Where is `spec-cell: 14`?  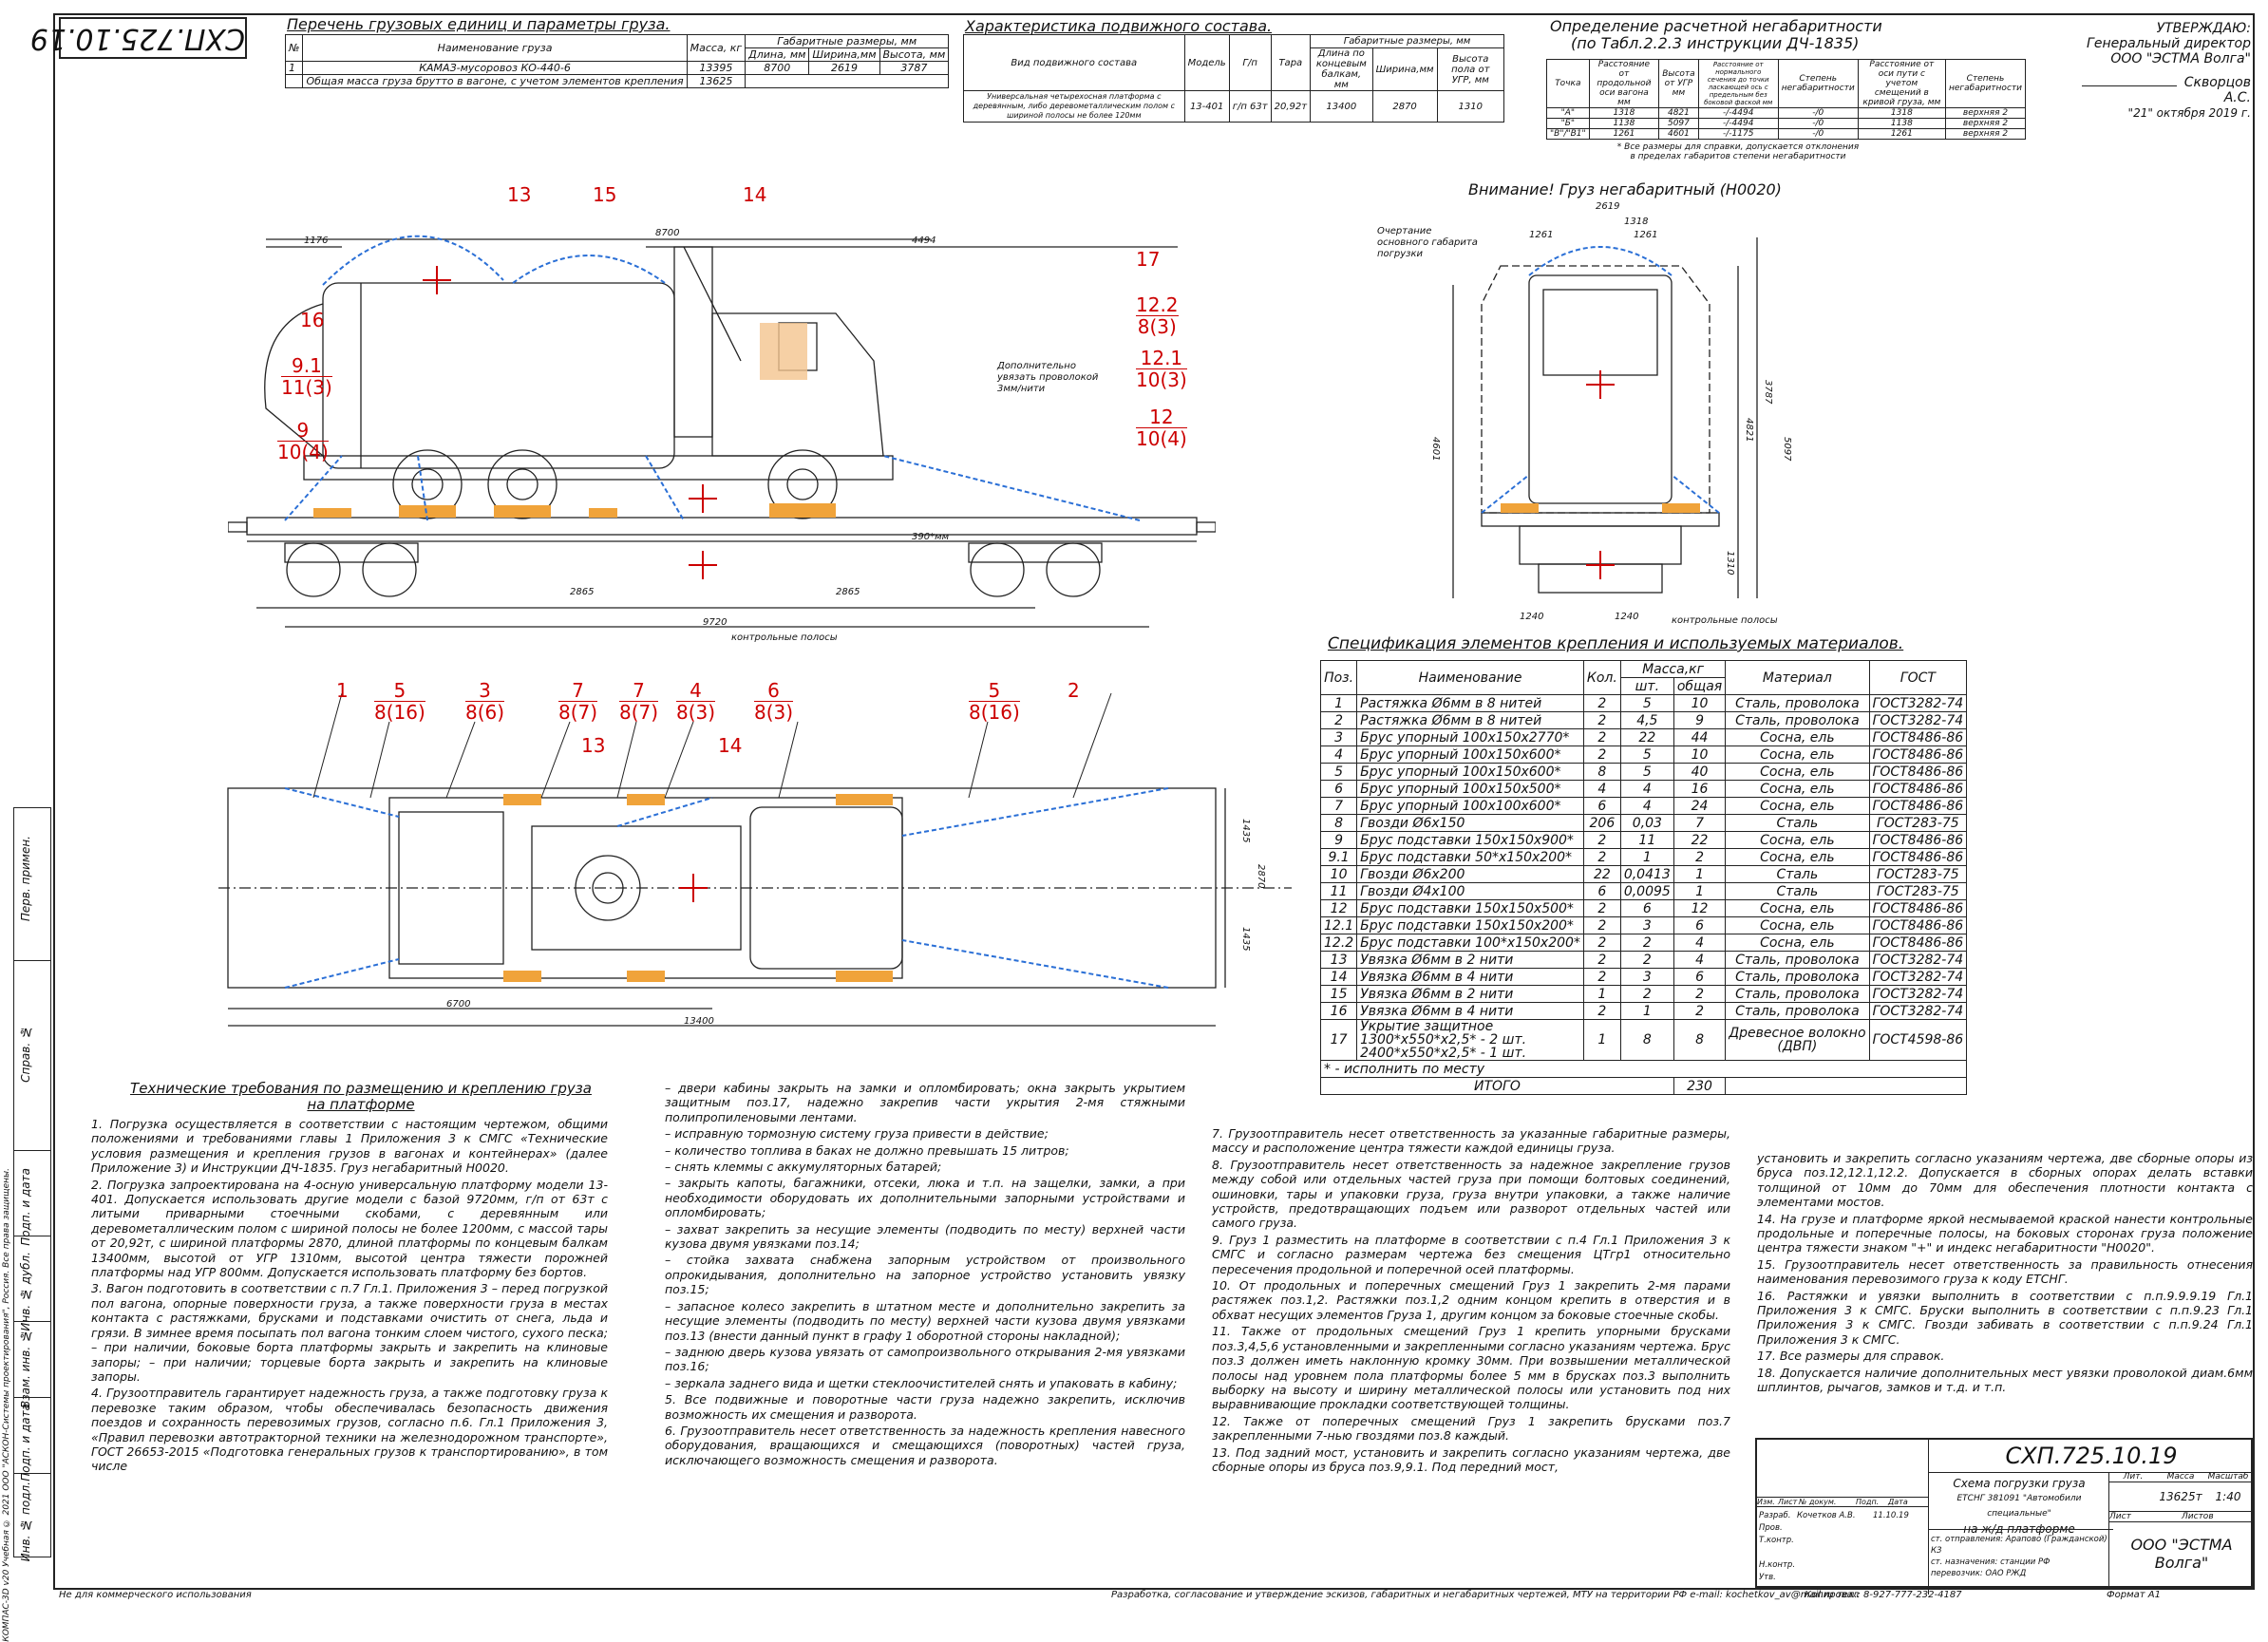 spec-cell: 14 is located at coordinates (1339, 977).